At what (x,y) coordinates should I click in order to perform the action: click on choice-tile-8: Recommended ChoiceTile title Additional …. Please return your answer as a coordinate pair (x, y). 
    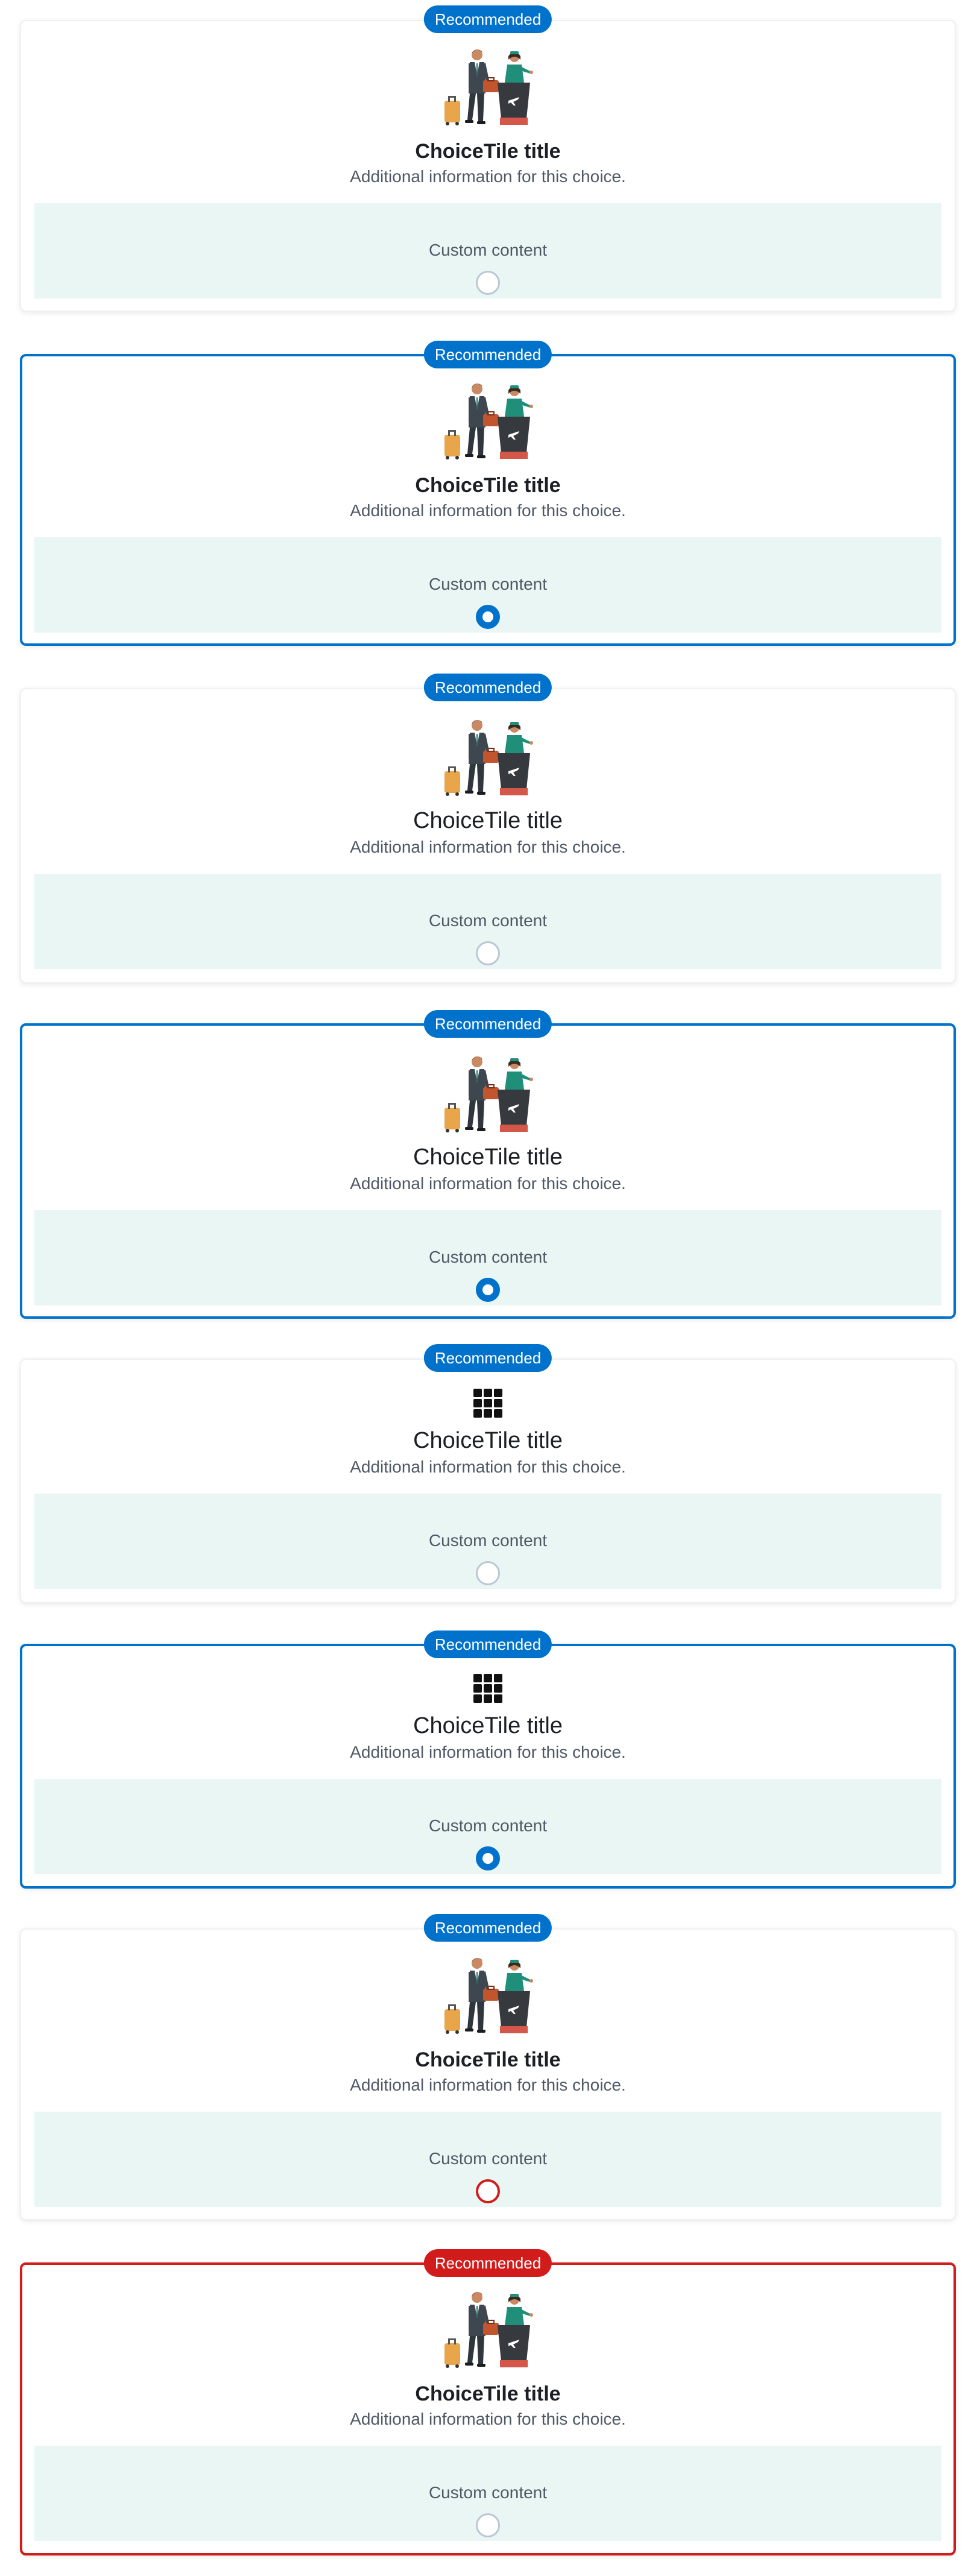
    Looking at the image, I should click on (488, 2402).